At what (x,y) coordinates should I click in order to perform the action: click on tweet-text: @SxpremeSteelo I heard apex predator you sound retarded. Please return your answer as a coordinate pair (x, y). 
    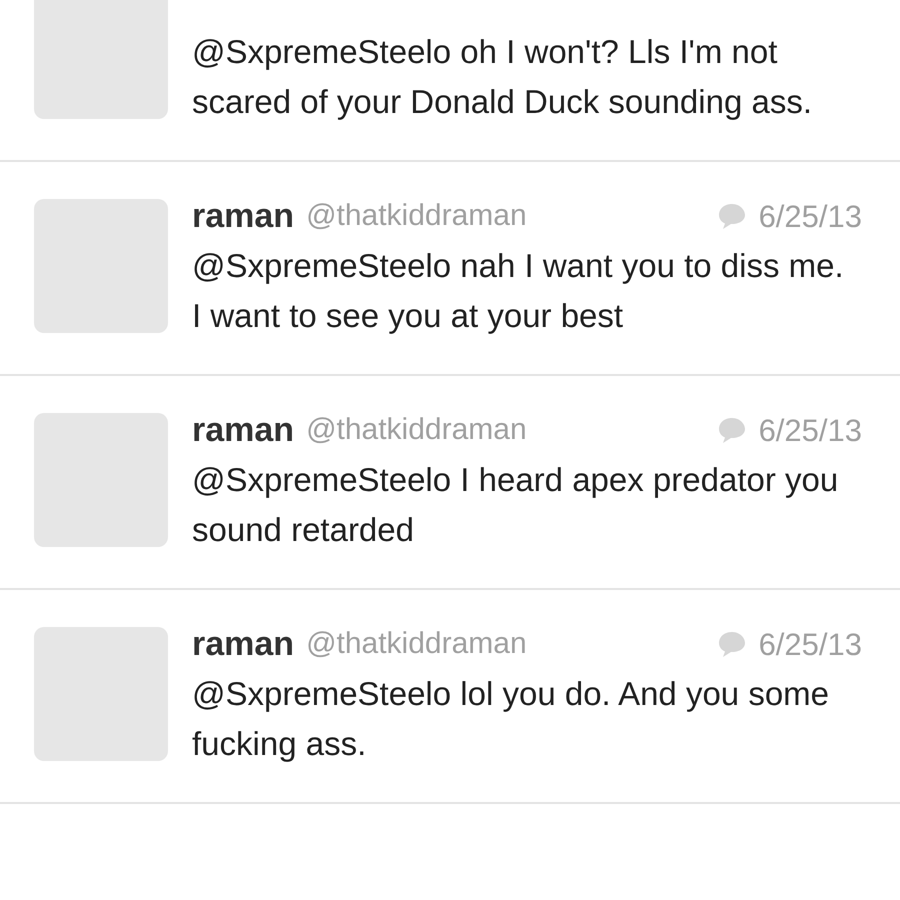
    Looking at the image, I should click on (516, 505).